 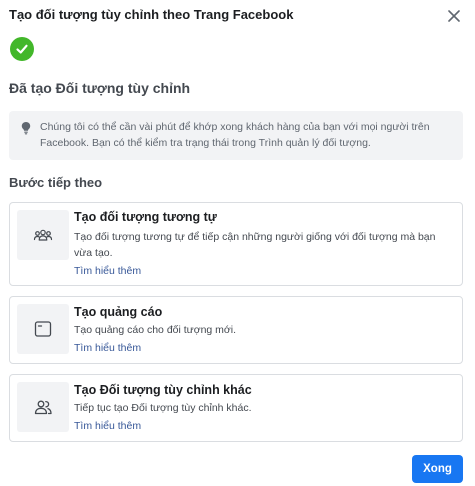 What do you see at coordinates (26, 128) in the screenshot?
I see `lightbulb-icon` at bounding box center [26, 128].